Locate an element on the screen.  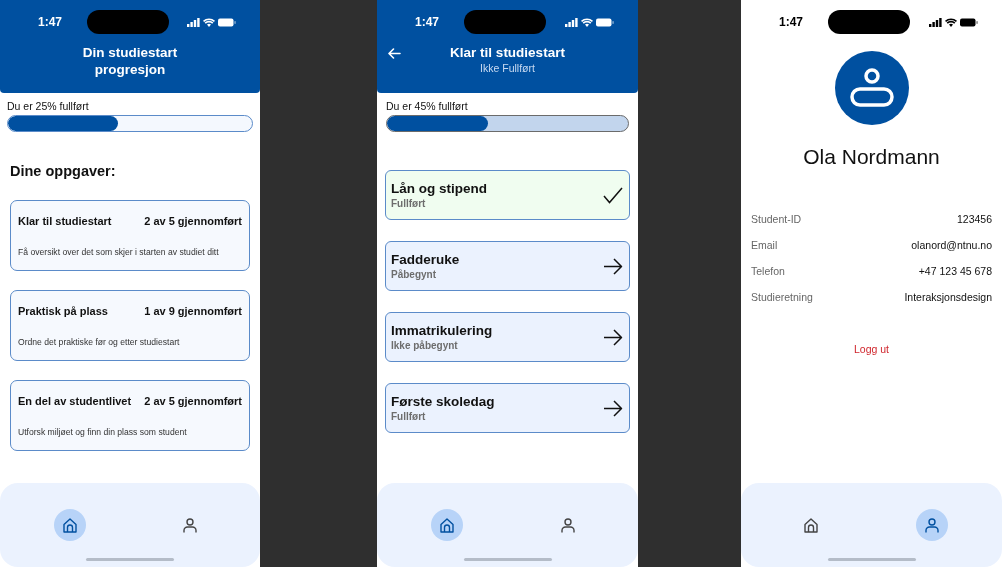
task-title: Praktisk på plass is located at coordinates (63, 311).